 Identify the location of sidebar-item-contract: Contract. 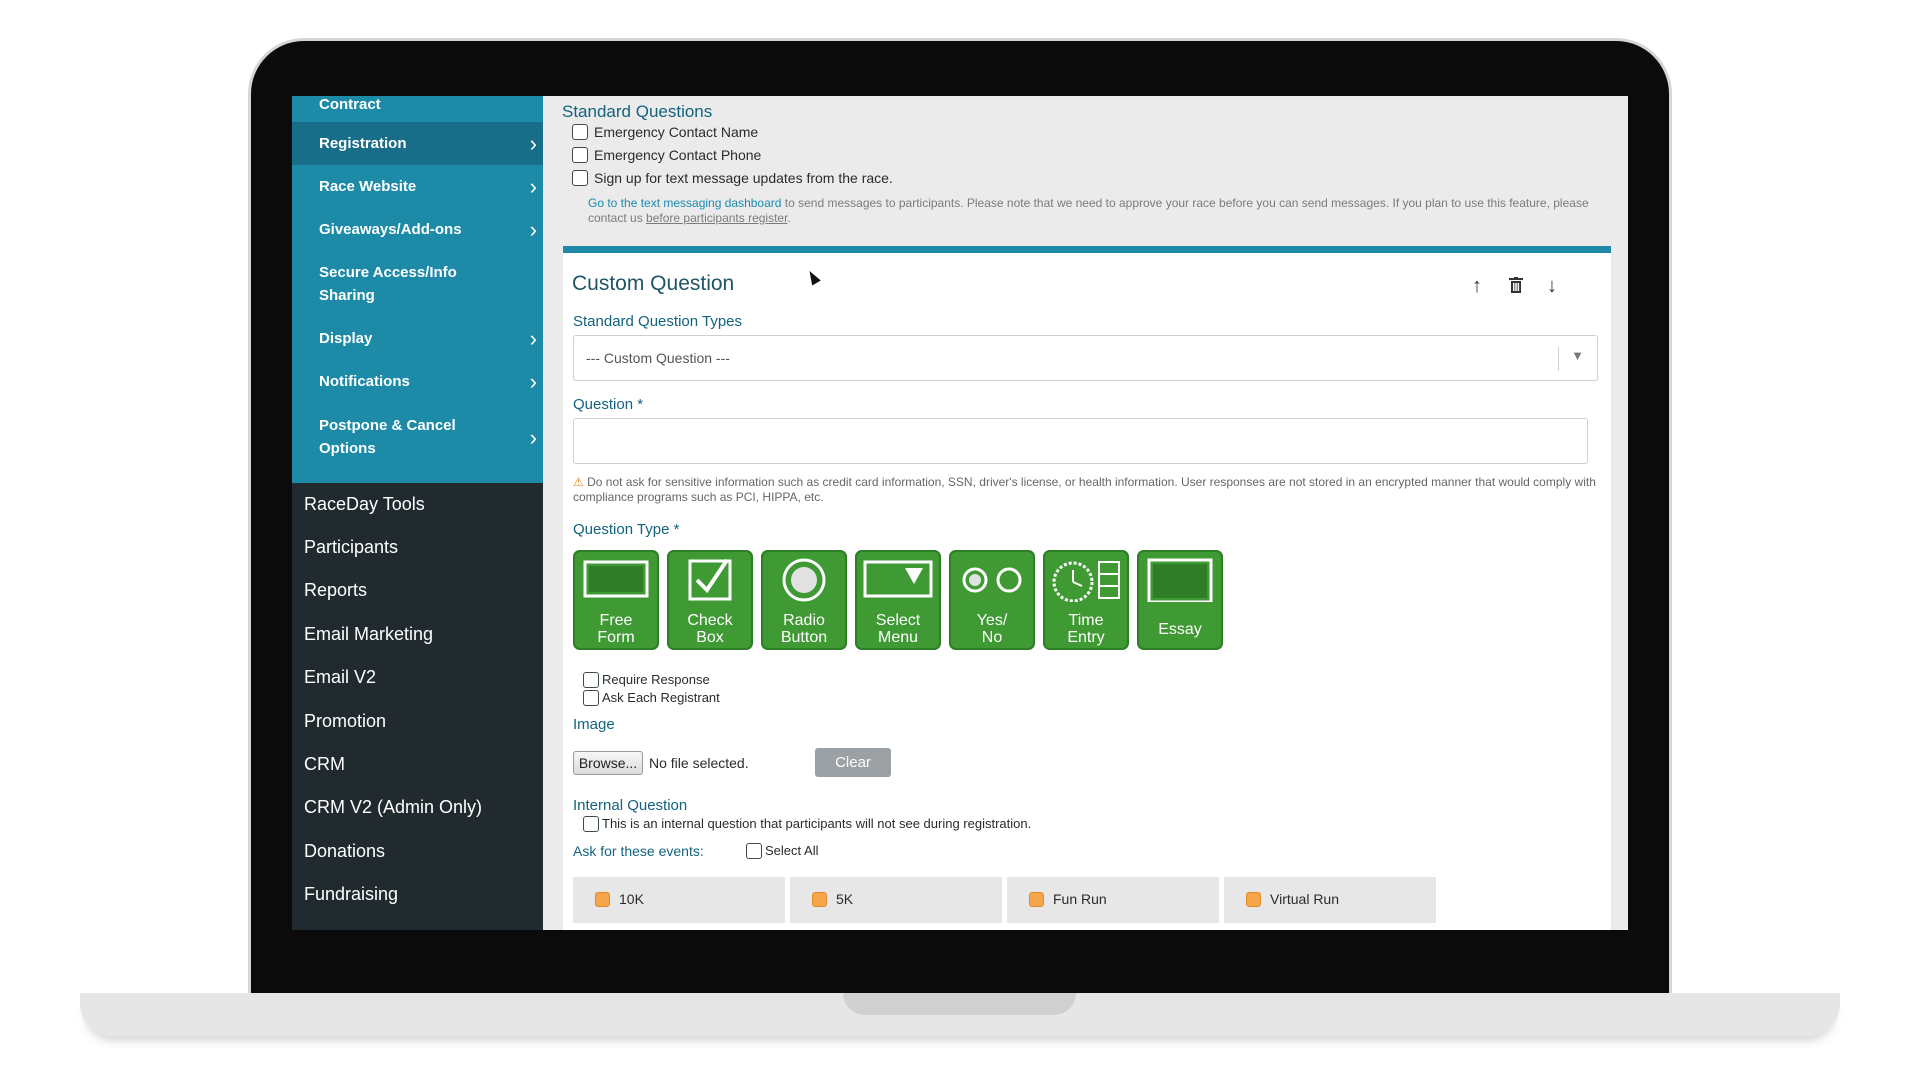
(417, 109).